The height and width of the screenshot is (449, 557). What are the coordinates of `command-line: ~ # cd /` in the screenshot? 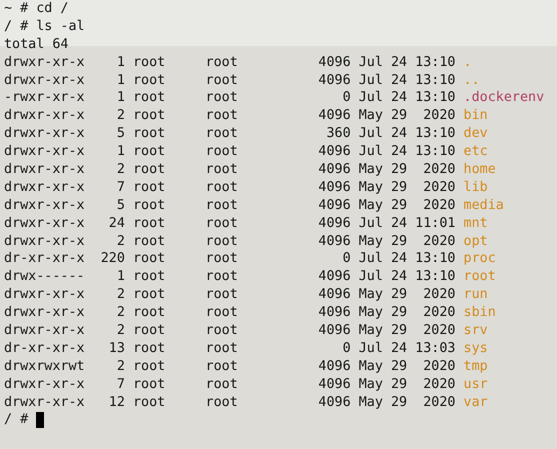 It's located at (36, 9).